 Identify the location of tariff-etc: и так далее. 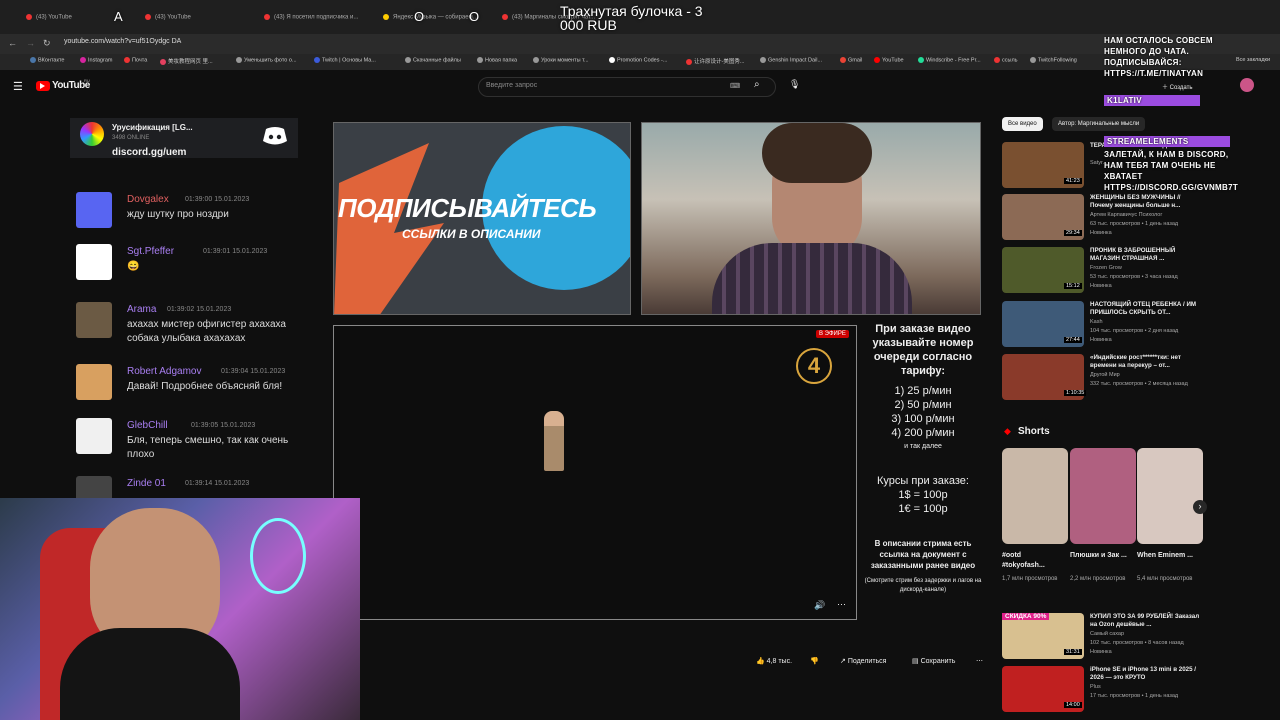
(923, 446).